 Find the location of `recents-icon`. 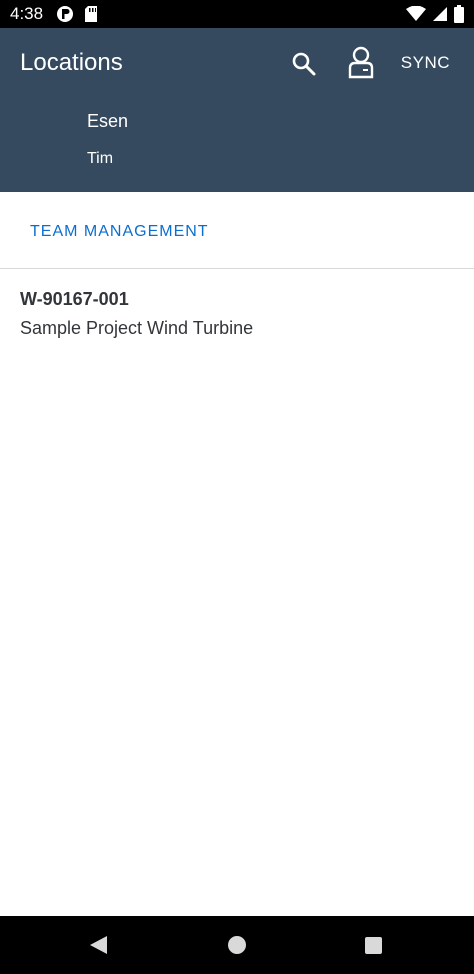

recents-icon is located at coordinates (373, 945).